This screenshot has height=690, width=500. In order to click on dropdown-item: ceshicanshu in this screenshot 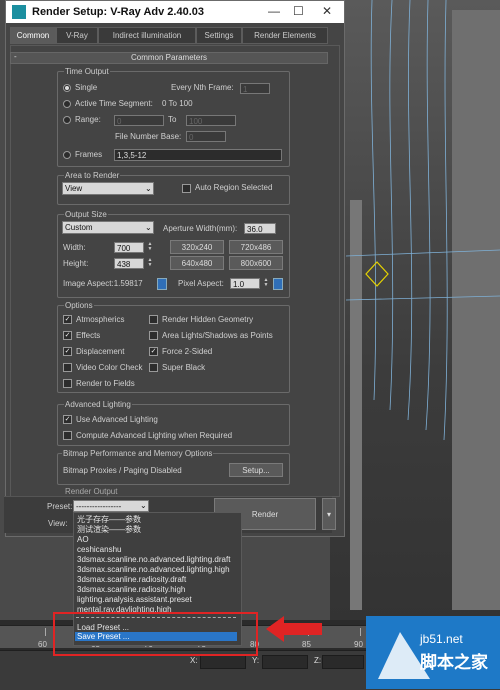, I will do `click(99, 549)`.